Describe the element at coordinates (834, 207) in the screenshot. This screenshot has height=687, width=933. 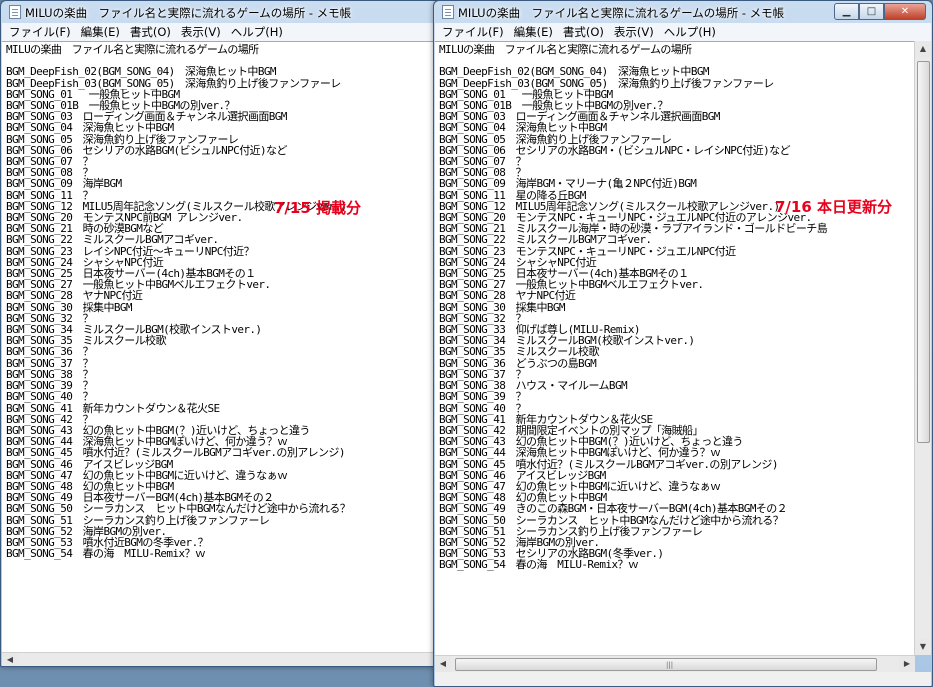
I see `date-note: 7/16 本日更新分` at that location.